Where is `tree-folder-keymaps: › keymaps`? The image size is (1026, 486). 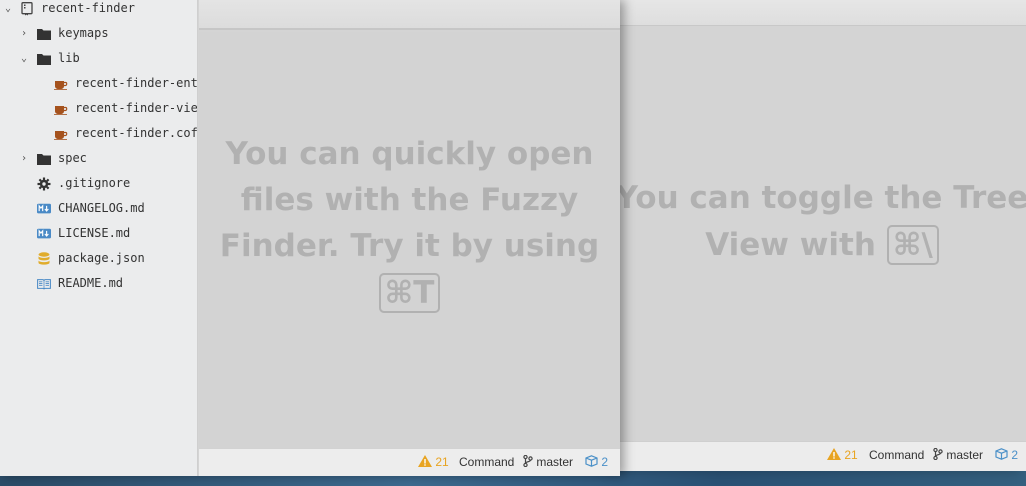 tree-folder-keymaps: › keymaps is located at coordinates (98, 33).